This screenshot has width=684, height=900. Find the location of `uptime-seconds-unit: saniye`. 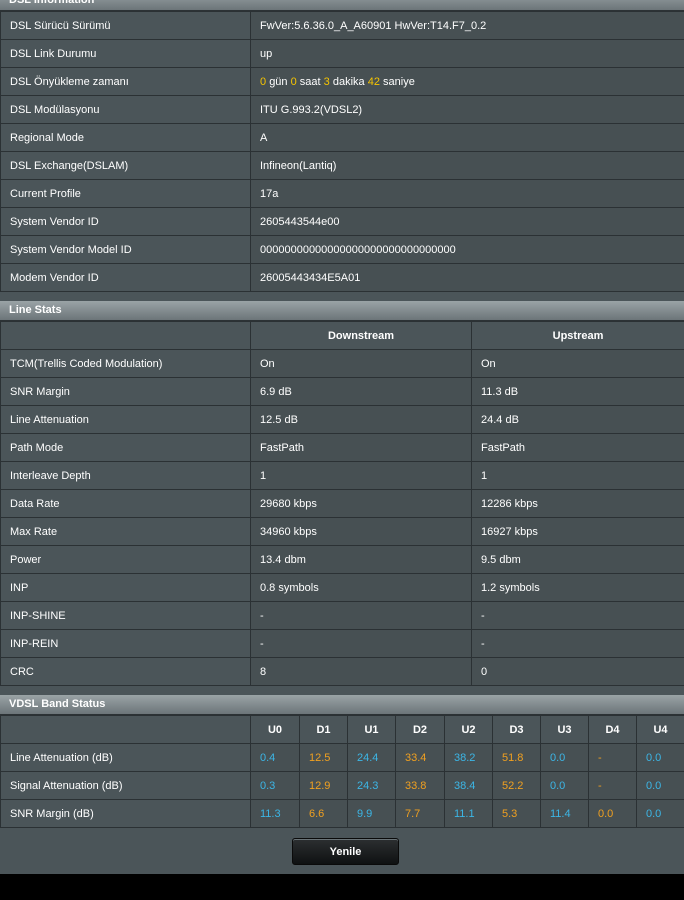

uptime-seconds-unit: saniye is located at coordinates (399, 81).